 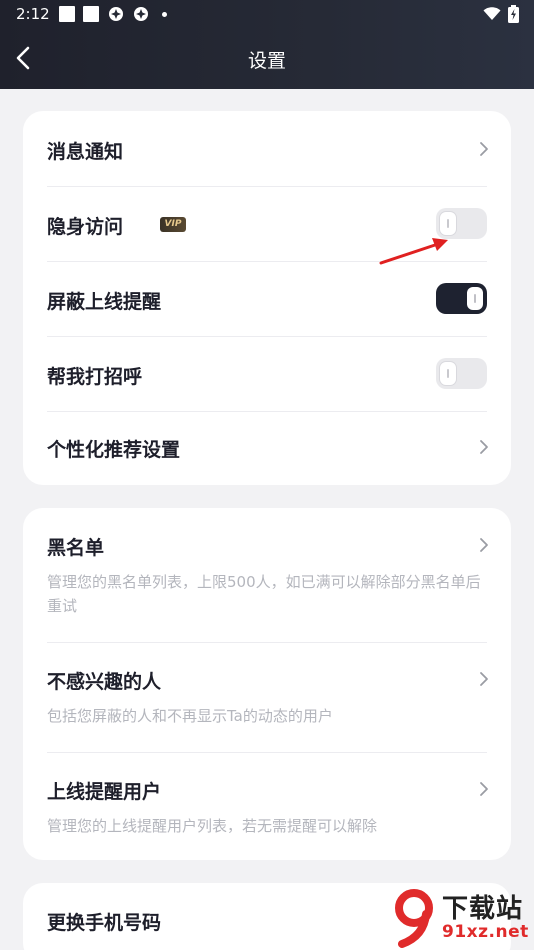 I want to click on setting-row-message-notification: 消息通知, so click(x=267, y=148).